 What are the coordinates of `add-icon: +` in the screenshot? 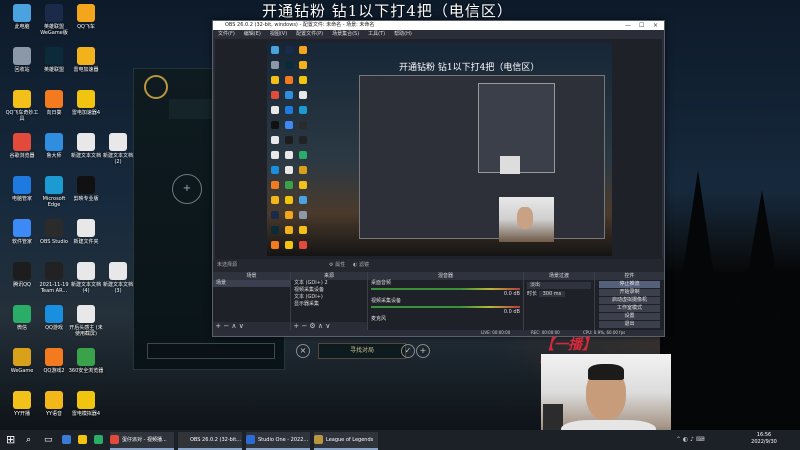 It's located at (187, 189).